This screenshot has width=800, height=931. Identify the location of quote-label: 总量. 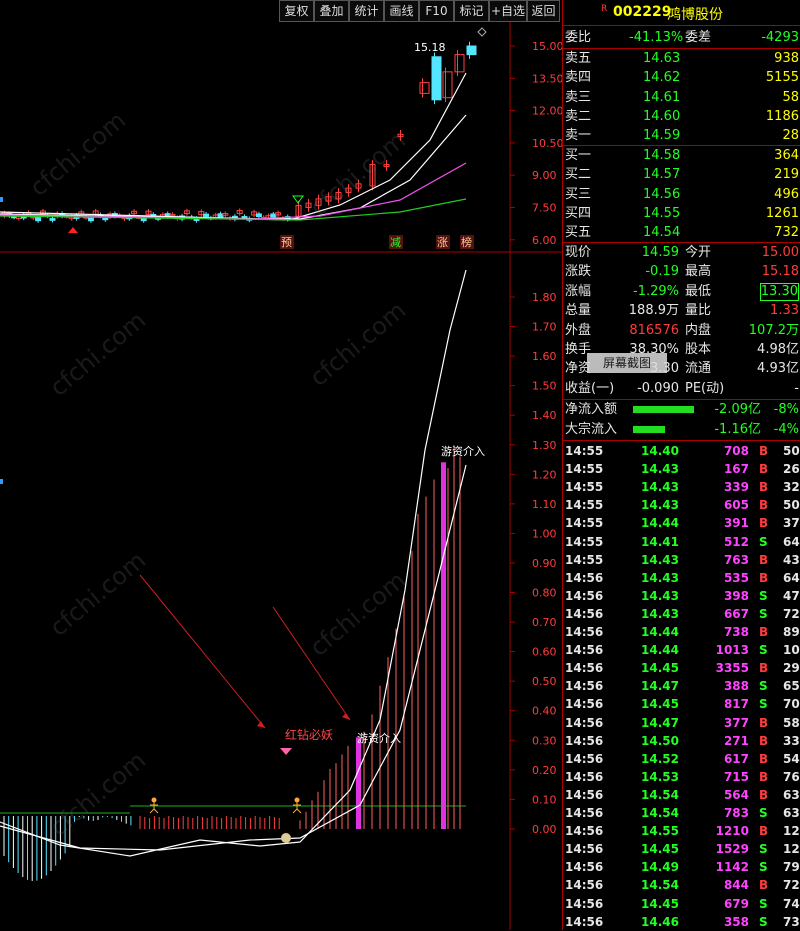
(578, 311).